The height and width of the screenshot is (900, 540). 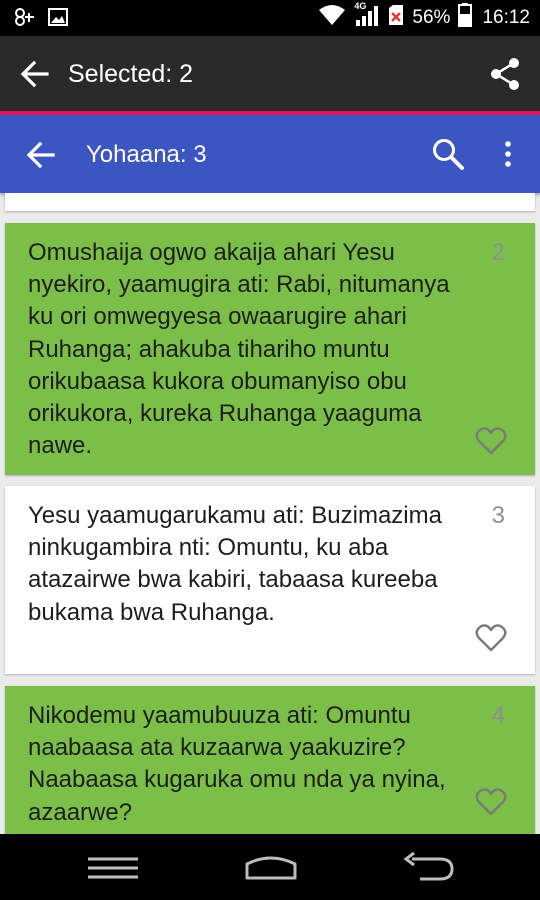 I want to click on recent-apps-button, so click(x=113, y=870).